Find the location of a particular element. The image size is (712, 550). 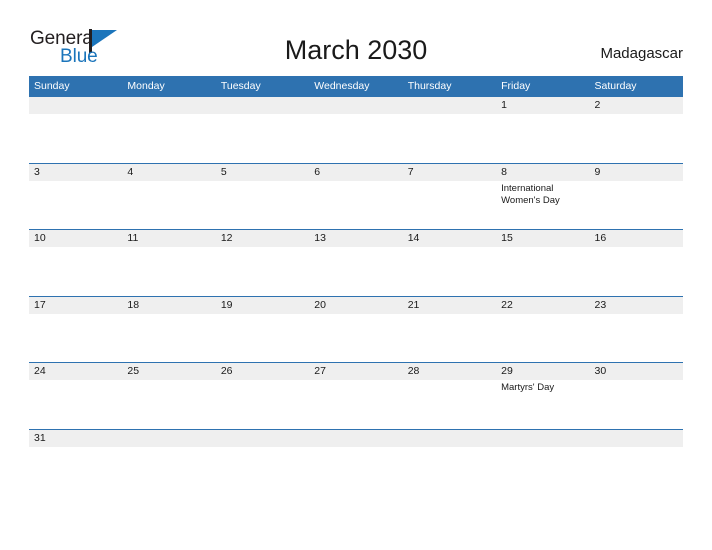

day-number: 18 is located at coordinates (133, 304).